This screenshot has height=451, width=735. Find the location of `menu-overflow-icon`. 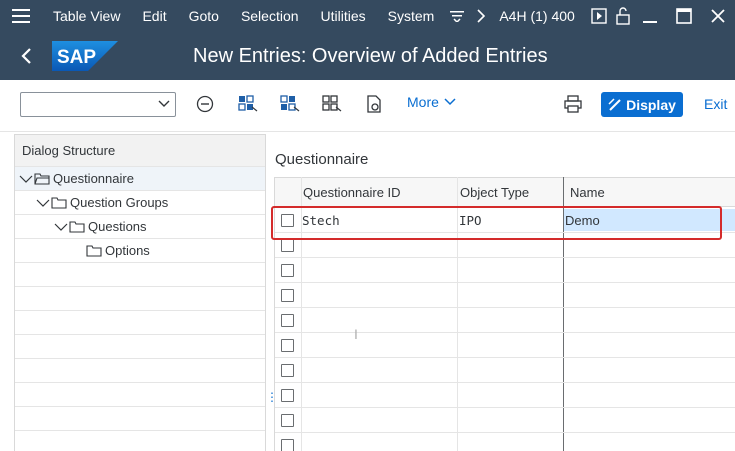

menu-overflow-icon is located at coordinates (457, 16).